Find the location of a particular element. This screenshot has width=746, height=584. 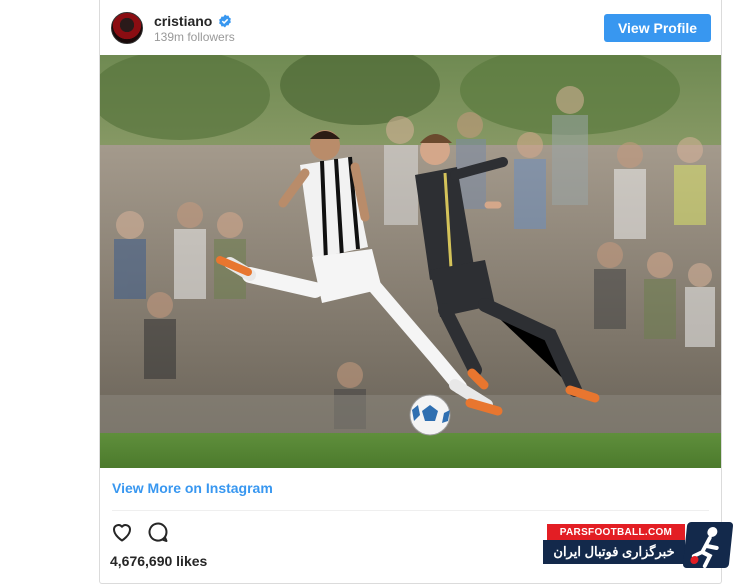

username: cristiano is located at coordinates (183, 21).